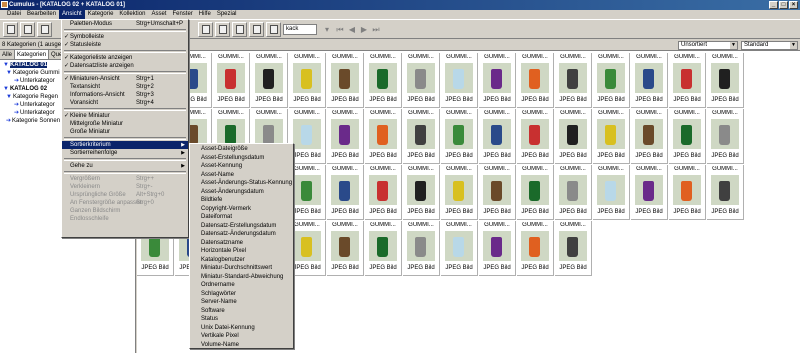  I want to click on sort-criteria-item: Asset-Änderungsdatum, so click(241, 192).